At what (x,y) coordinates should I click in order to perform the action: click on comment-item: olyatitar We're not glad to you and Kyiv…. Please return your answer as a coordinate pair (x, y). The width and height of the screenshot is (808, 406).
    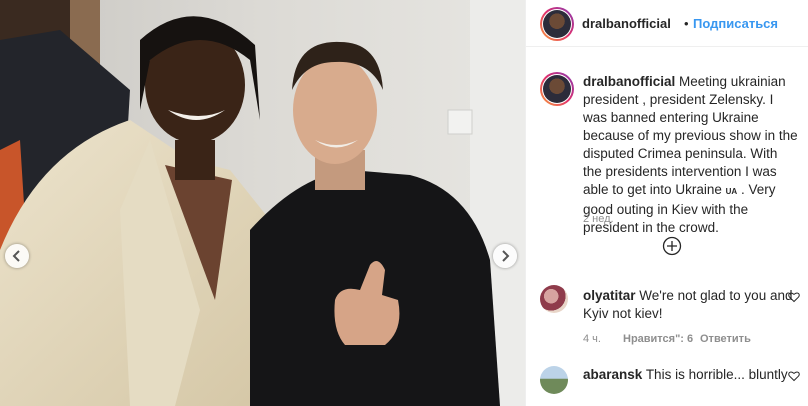
    Looking at the image, I should click on (688, 305).